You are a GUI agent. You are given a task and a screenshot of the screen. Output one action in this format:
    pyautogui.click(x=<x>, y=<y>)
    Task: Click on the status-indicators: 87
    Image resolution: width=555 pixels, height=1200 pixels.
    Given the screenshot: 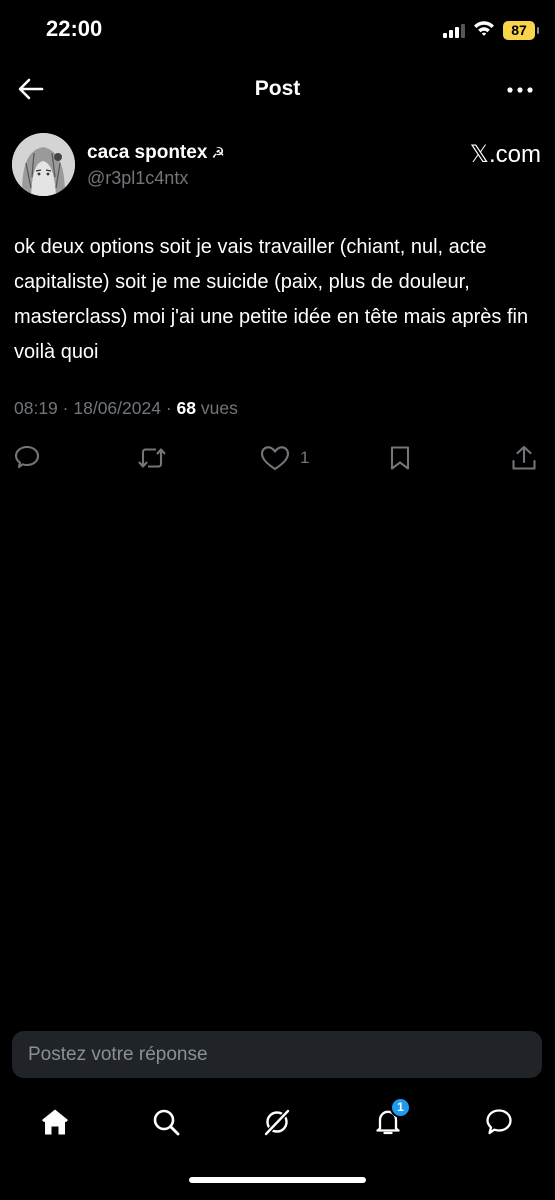 What is the action you would take?
    pyautogui.click(x=491, y=30)
    